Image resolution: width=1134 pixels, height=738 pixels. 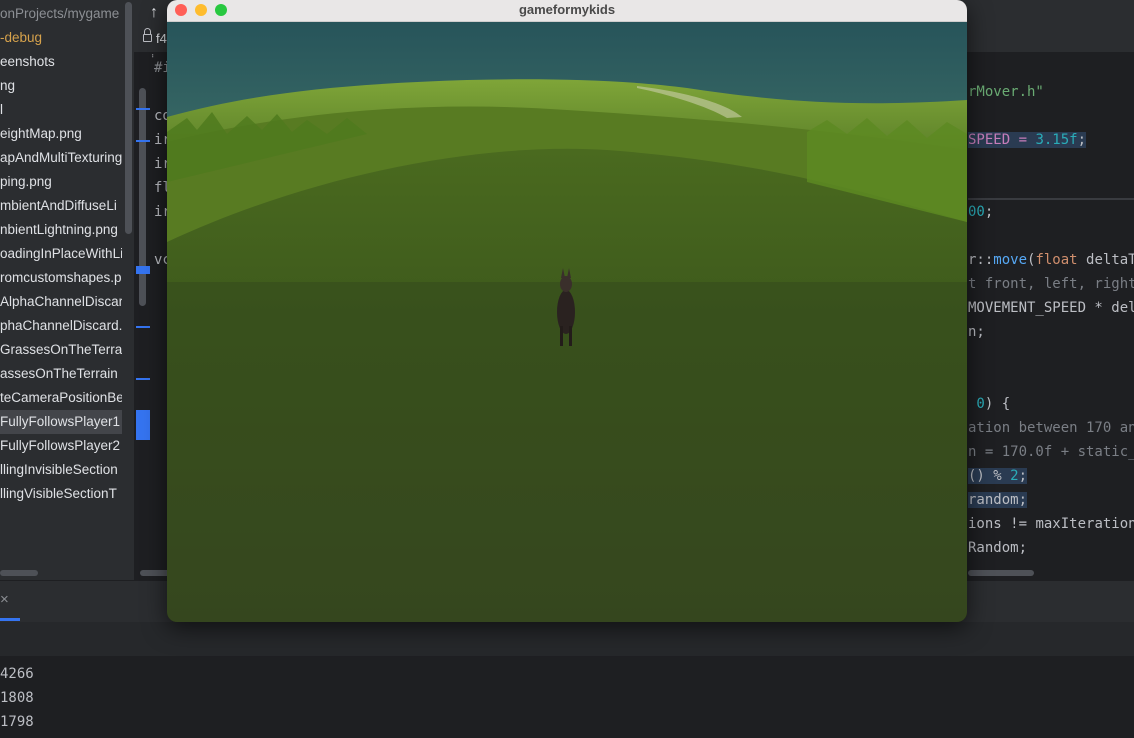 What do you see at coordinates (1051, 199) in the screenshot?
I see `editor-divider` at bounding box center [1051, 199].